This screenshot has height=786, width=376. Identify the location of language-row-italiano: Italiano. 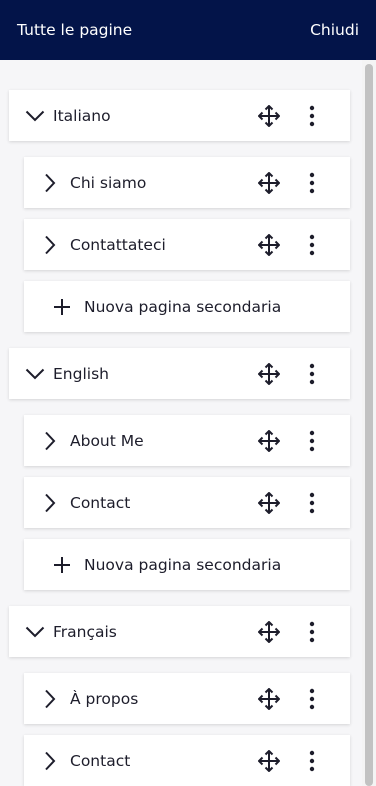
(179, 115).